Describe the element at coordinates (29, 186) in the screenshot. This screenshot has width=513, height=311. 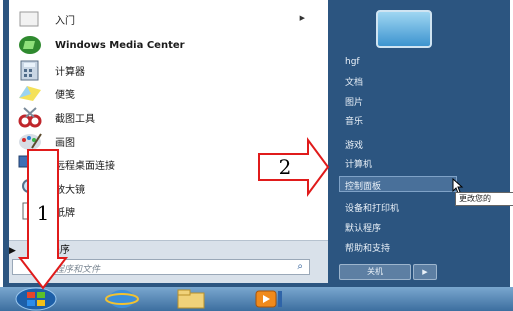
I see `magnifier-icon` at that location.